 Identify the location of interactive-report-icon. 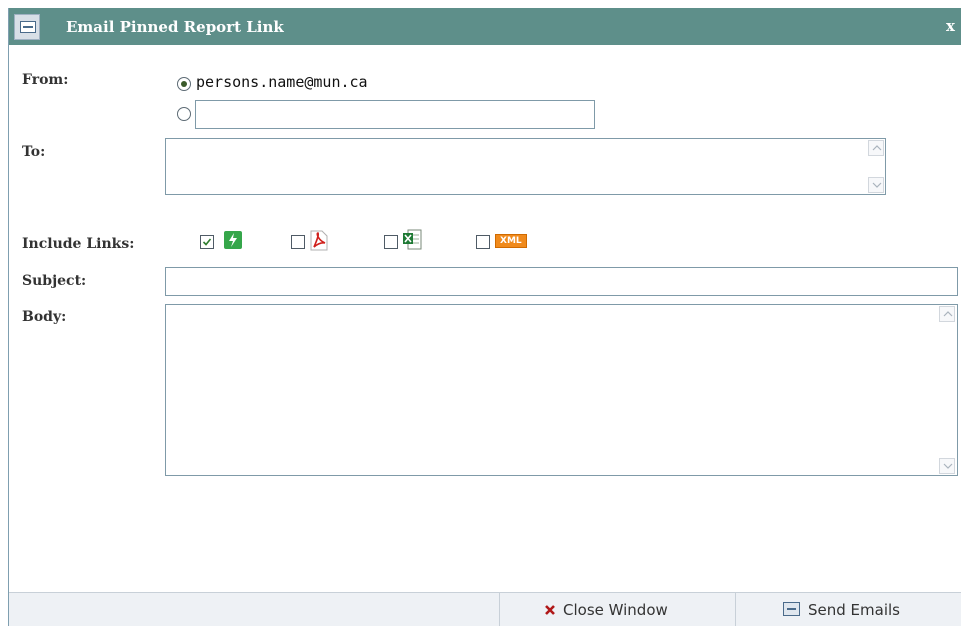
(233, 242).